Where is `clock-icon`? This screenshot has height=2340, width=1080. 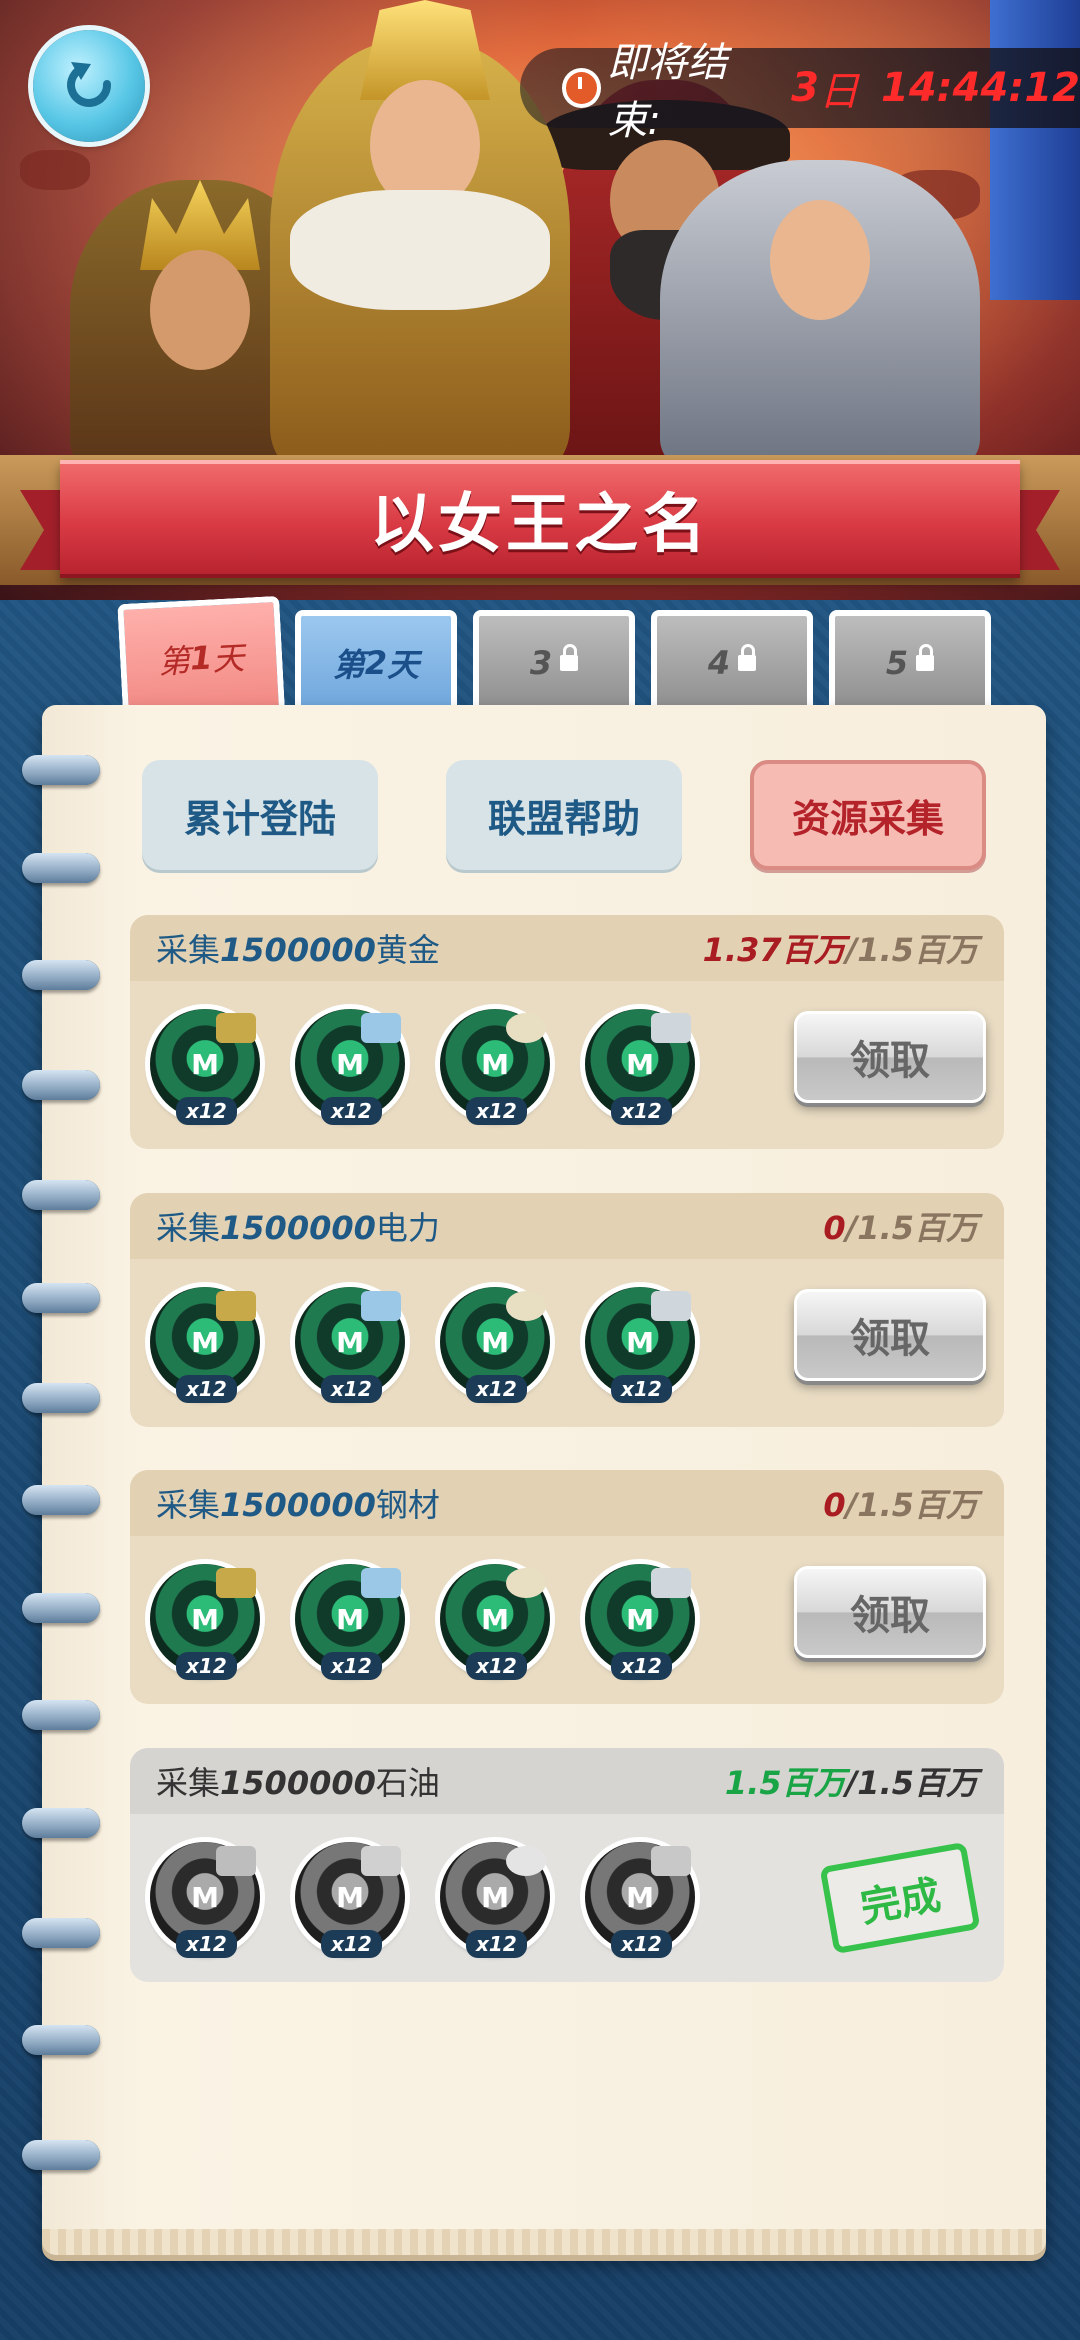
clock-icon is located at coordinates (582, 88).